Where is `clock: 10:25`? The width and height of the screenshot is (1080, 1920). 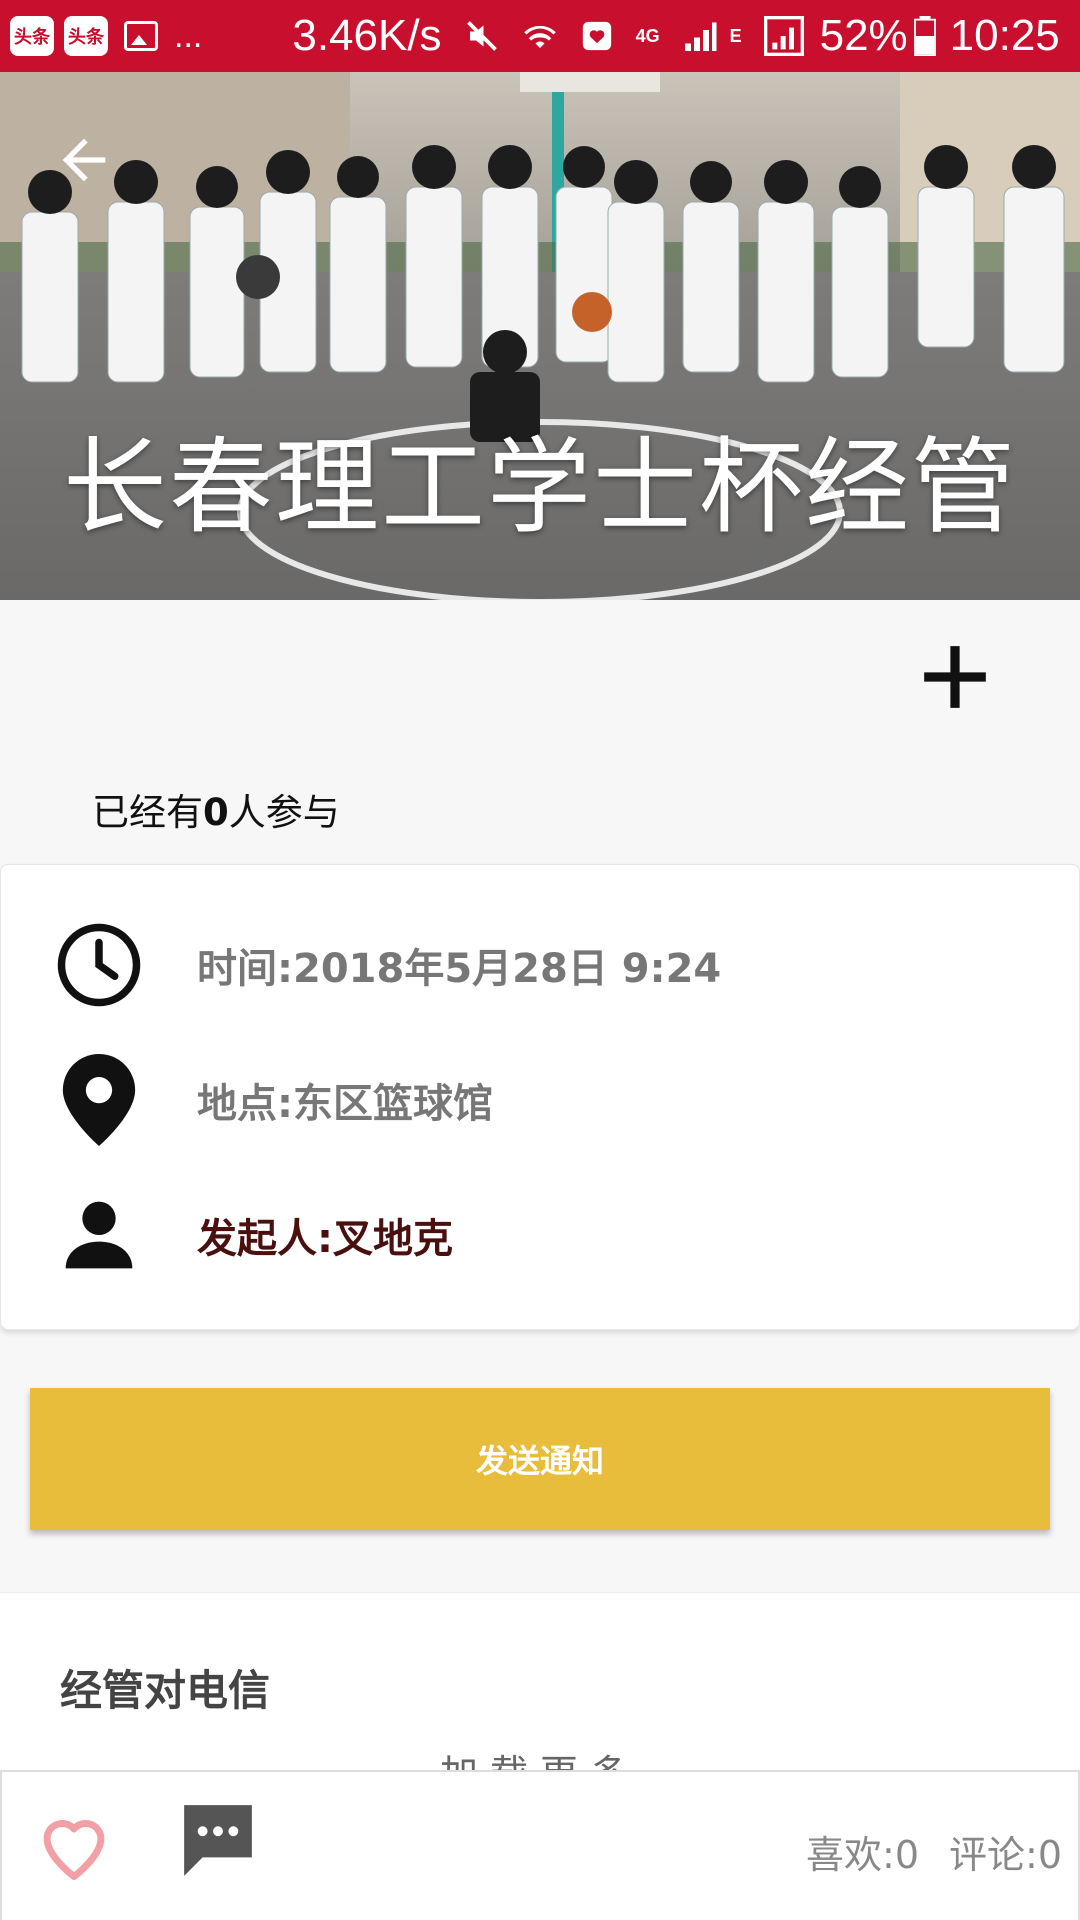 clock: 10:25 is located at coordinates (1004, 35).